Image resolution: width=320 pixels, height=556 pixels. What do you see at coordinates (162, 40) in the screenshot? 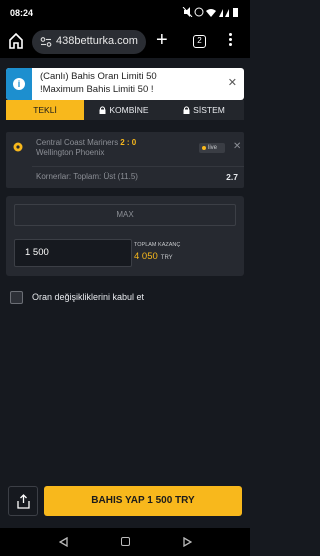
I see `new-tab-icon: +` at bounding box center [162, 40].